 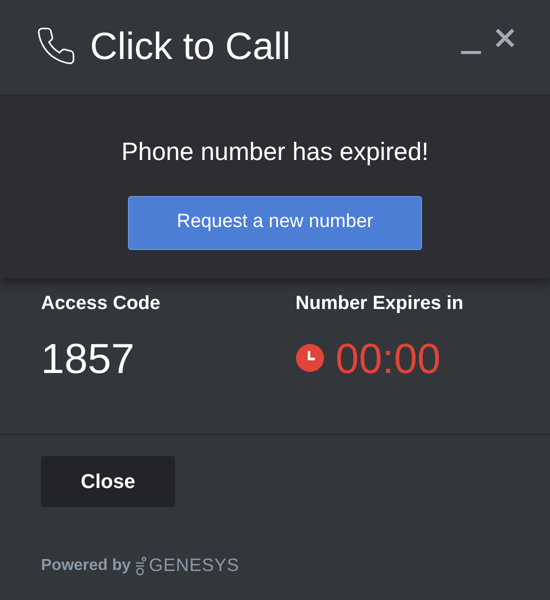 I want to click on logo-icon, so click(x=140, y=566).